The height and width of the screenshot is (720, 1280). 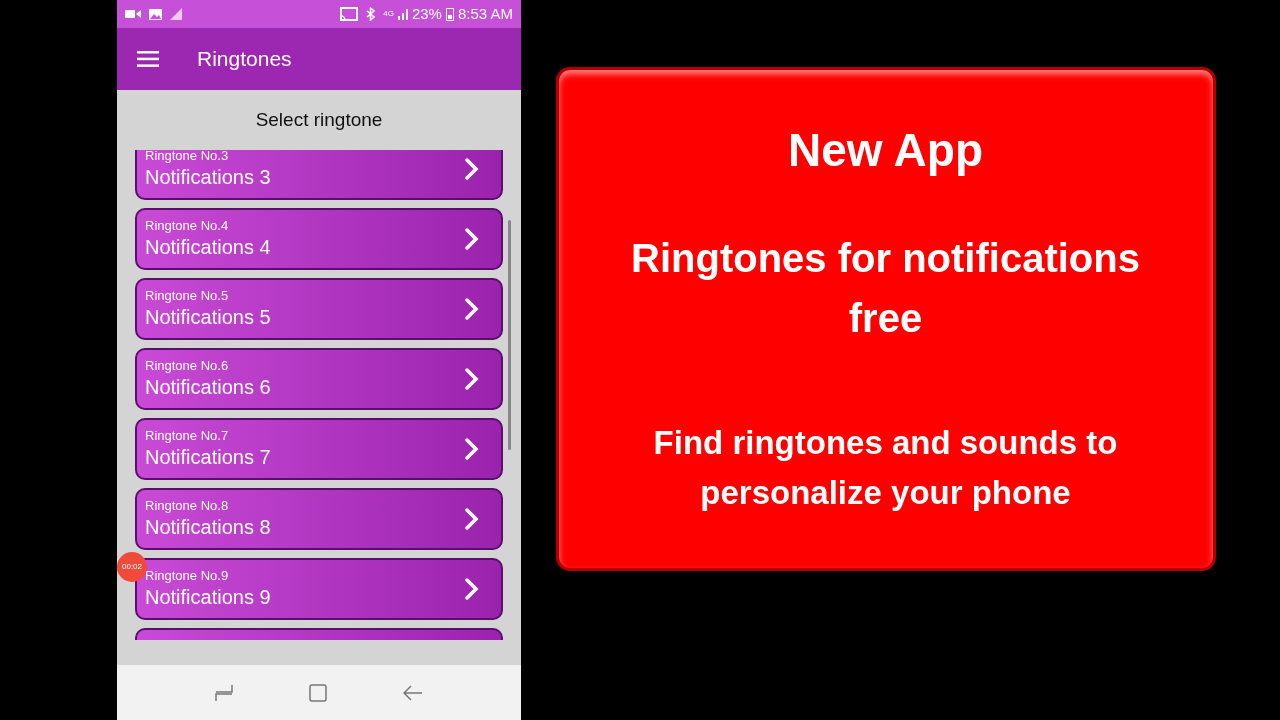 I want to click on recent-apps-icon, so click(x=224, y=692).